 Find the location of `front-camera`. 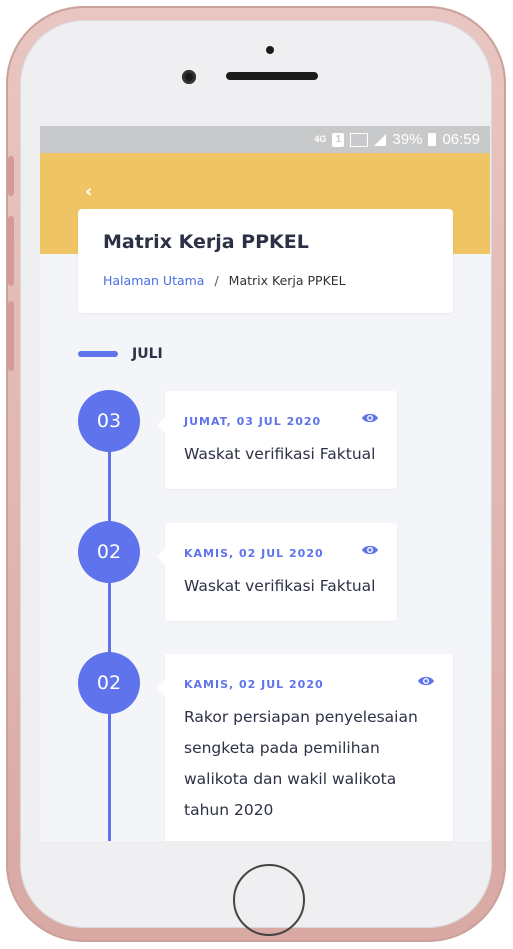

front-camera is located at coordinates (189, 77).